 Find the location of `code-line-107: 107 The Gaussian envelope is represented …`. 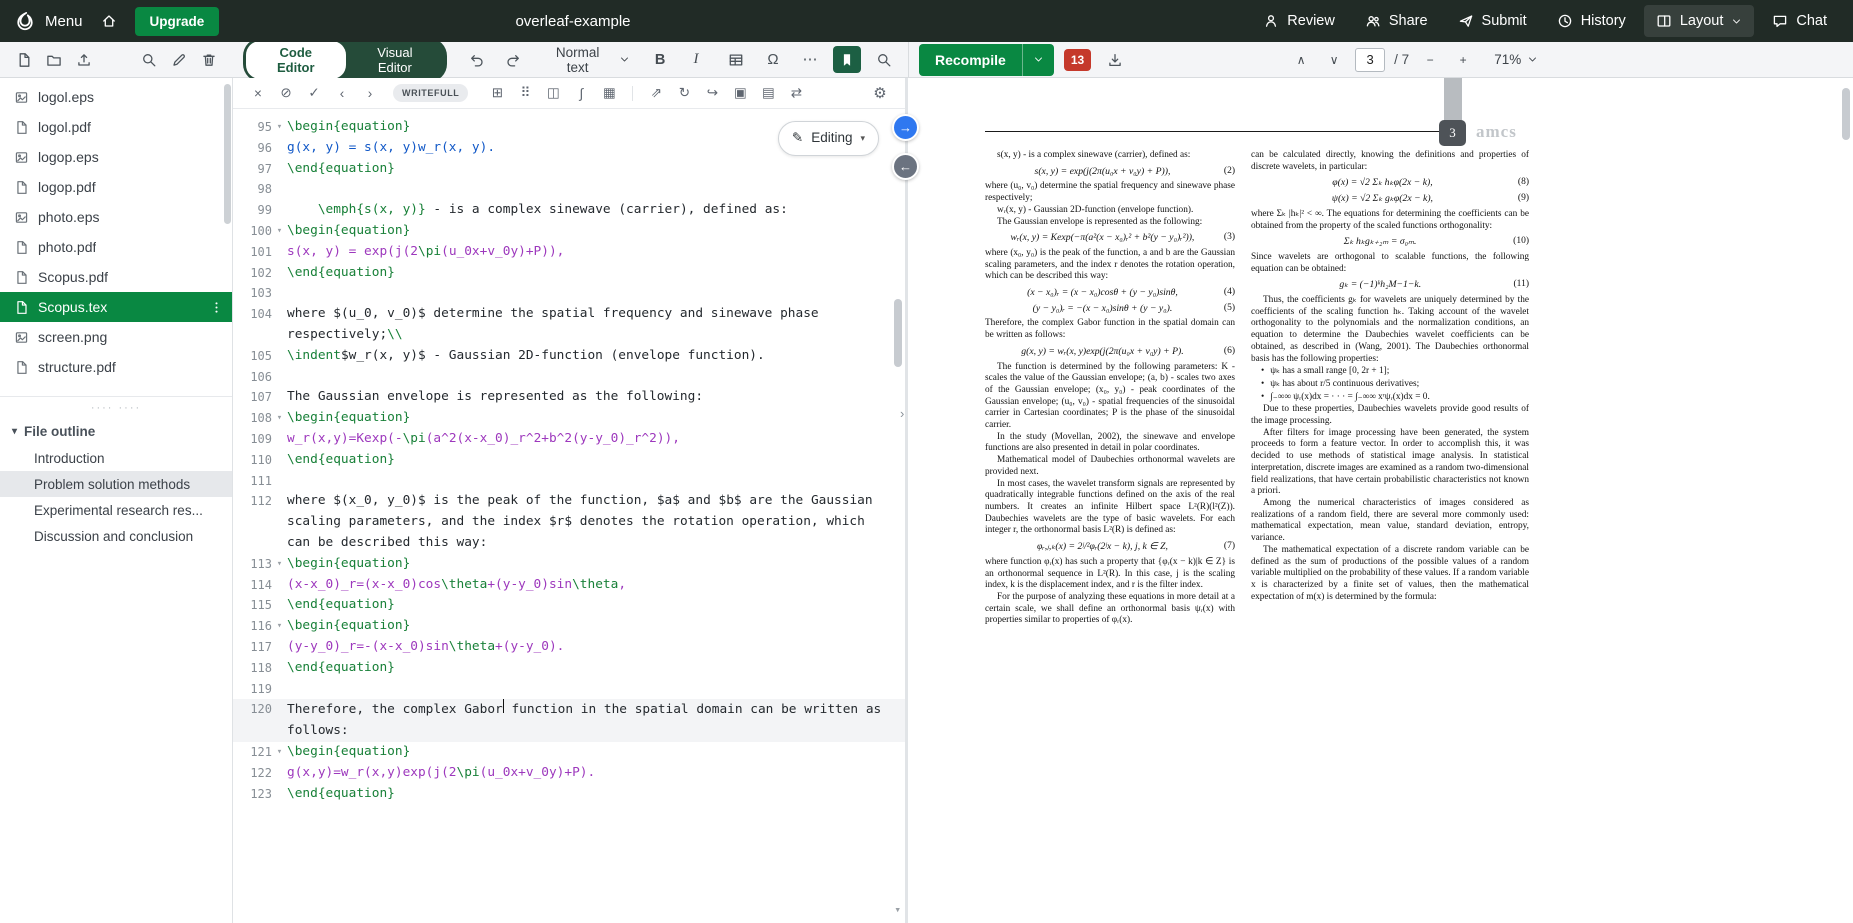

code-line-107: 107 The Gaussian envelope is represented … is located at coordinates (569, 397).